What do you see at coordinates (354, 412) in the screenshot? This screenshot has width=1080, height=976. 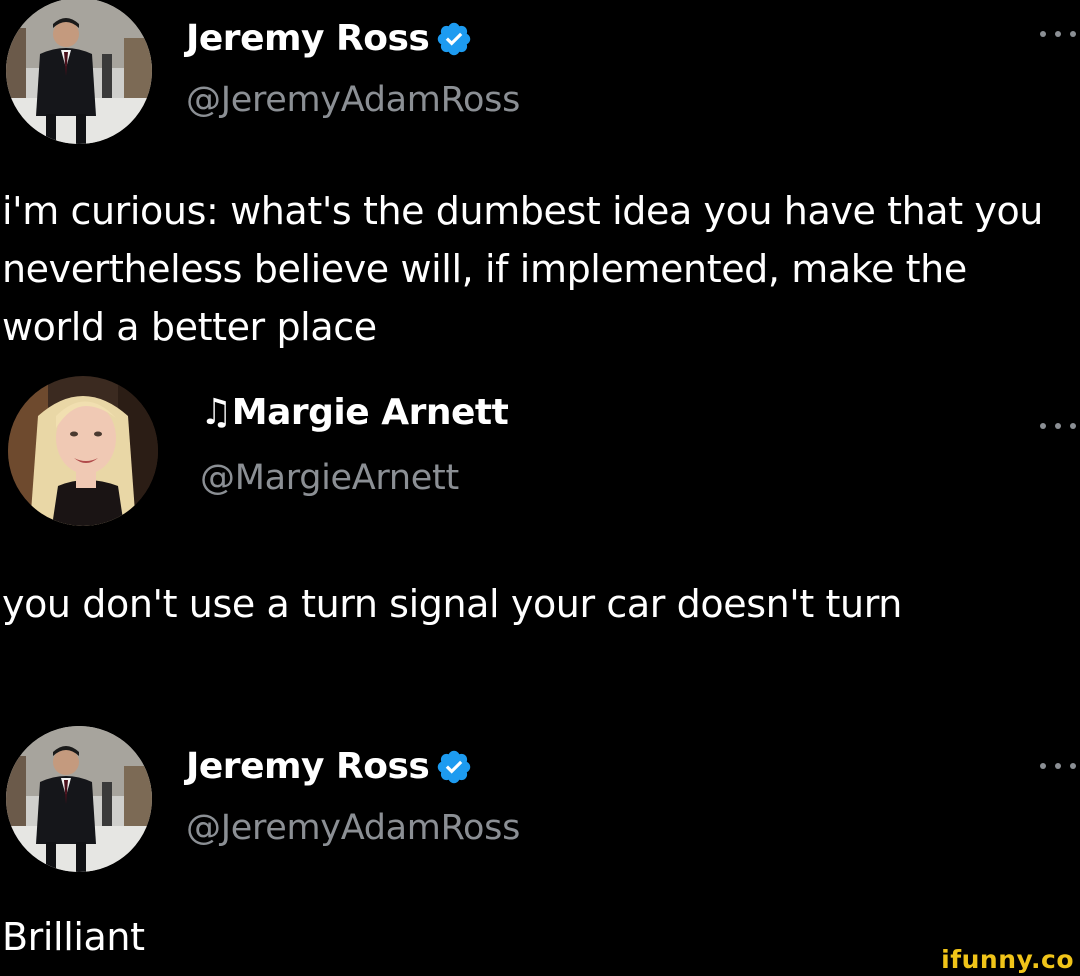 I see `author-name: ♫Margie Arnett` at bounding box center [354, 412].